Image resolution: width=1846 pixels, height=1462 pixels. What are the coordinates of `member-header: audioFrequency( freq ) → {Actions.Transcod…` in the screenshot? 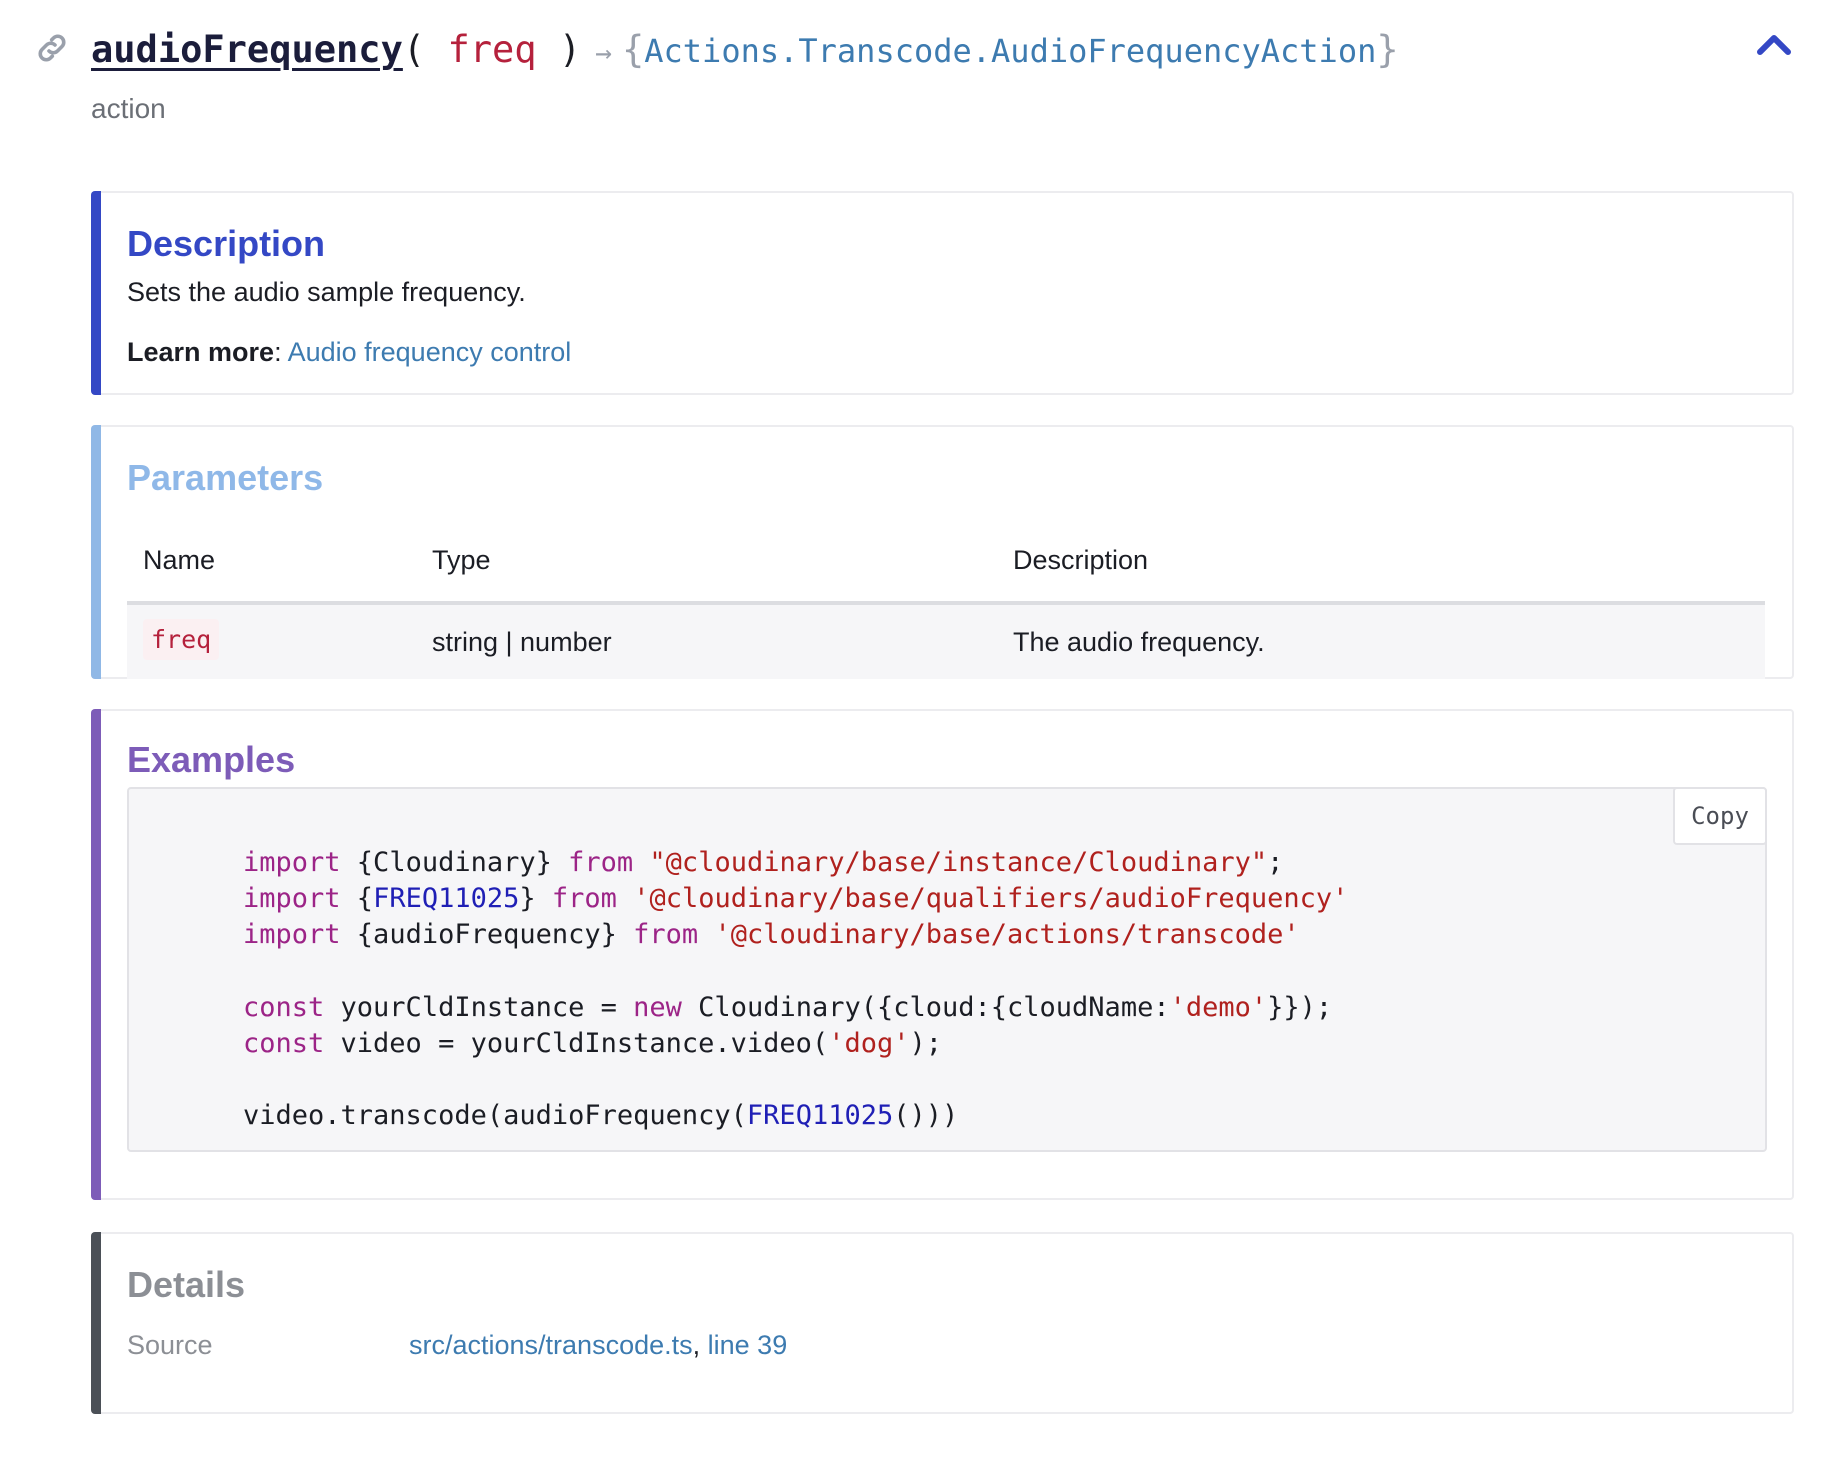 It's located at (923, 70).